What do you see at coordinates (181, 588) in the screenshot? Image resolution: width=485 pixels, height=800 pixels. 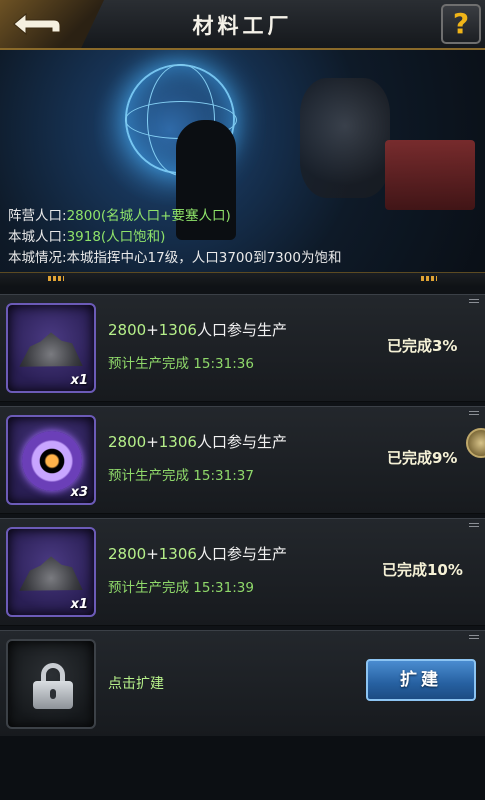 I see `eta-text: 预计生产完成 15:31:39` at bounding box center [181, 588].